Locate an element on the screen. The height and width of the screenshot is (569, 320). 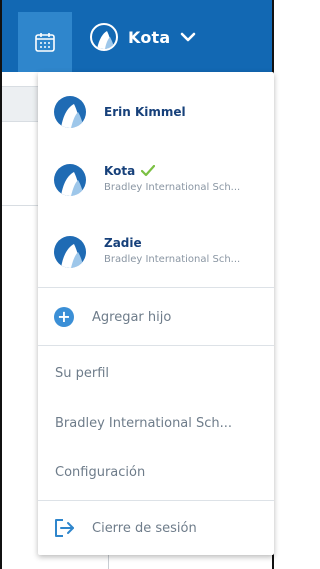
child-name: Zadie is located at coordinates (123, 243).